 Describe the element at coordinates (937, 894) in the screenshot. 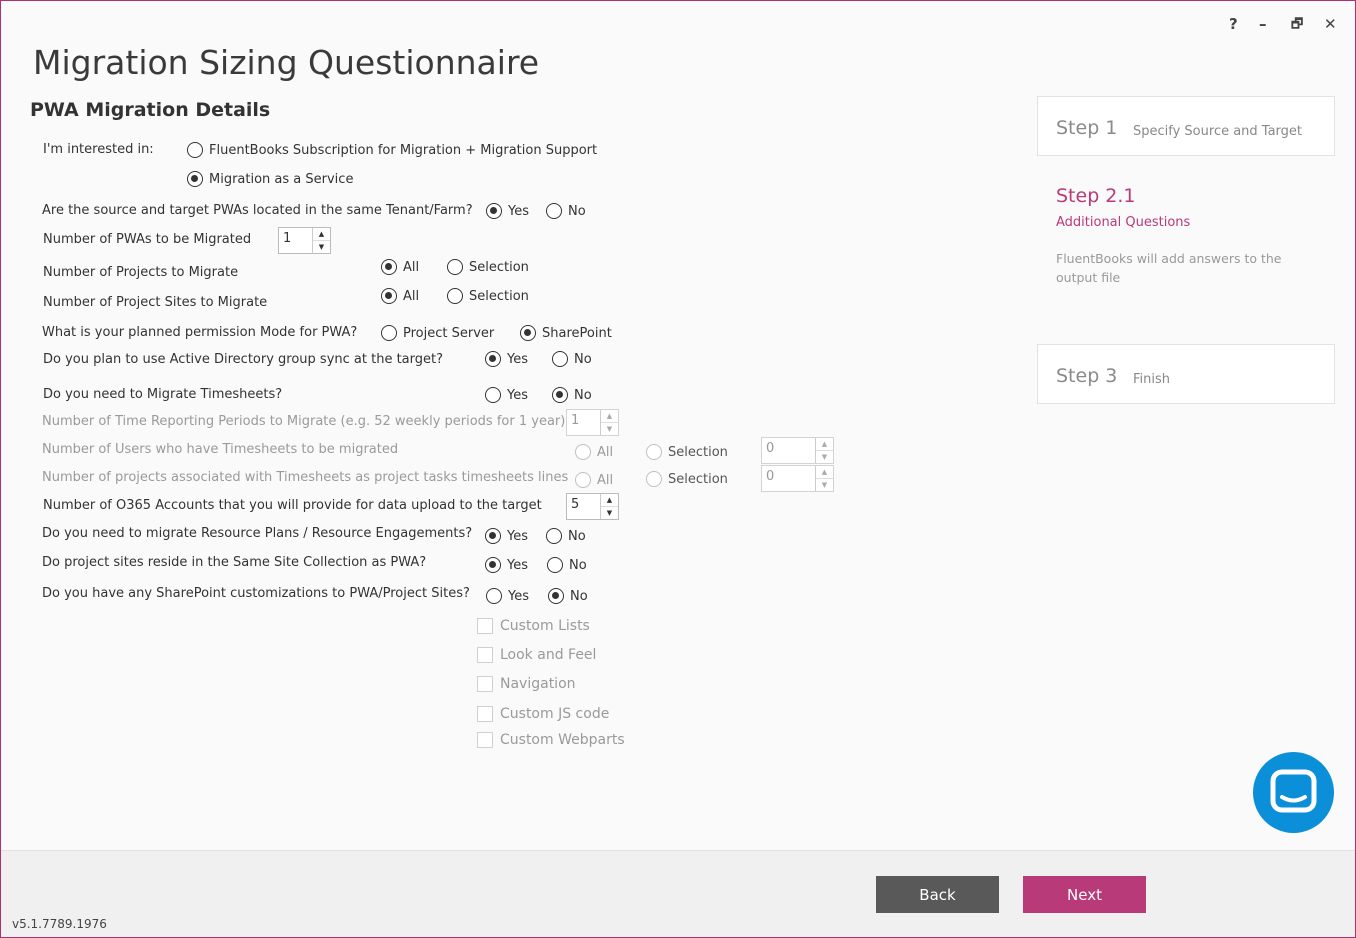

I see `back-button: Back` at that location.